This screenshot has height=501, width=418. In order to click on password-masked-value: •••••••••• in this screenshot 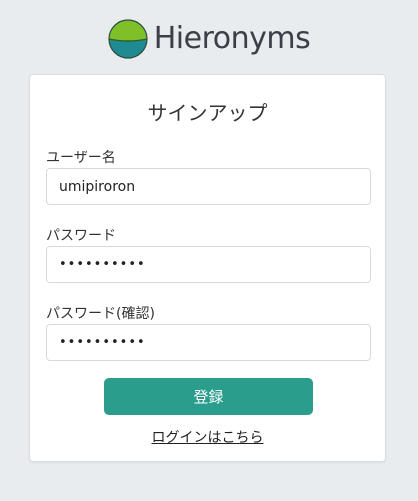, I will do `click(102, 264)`.